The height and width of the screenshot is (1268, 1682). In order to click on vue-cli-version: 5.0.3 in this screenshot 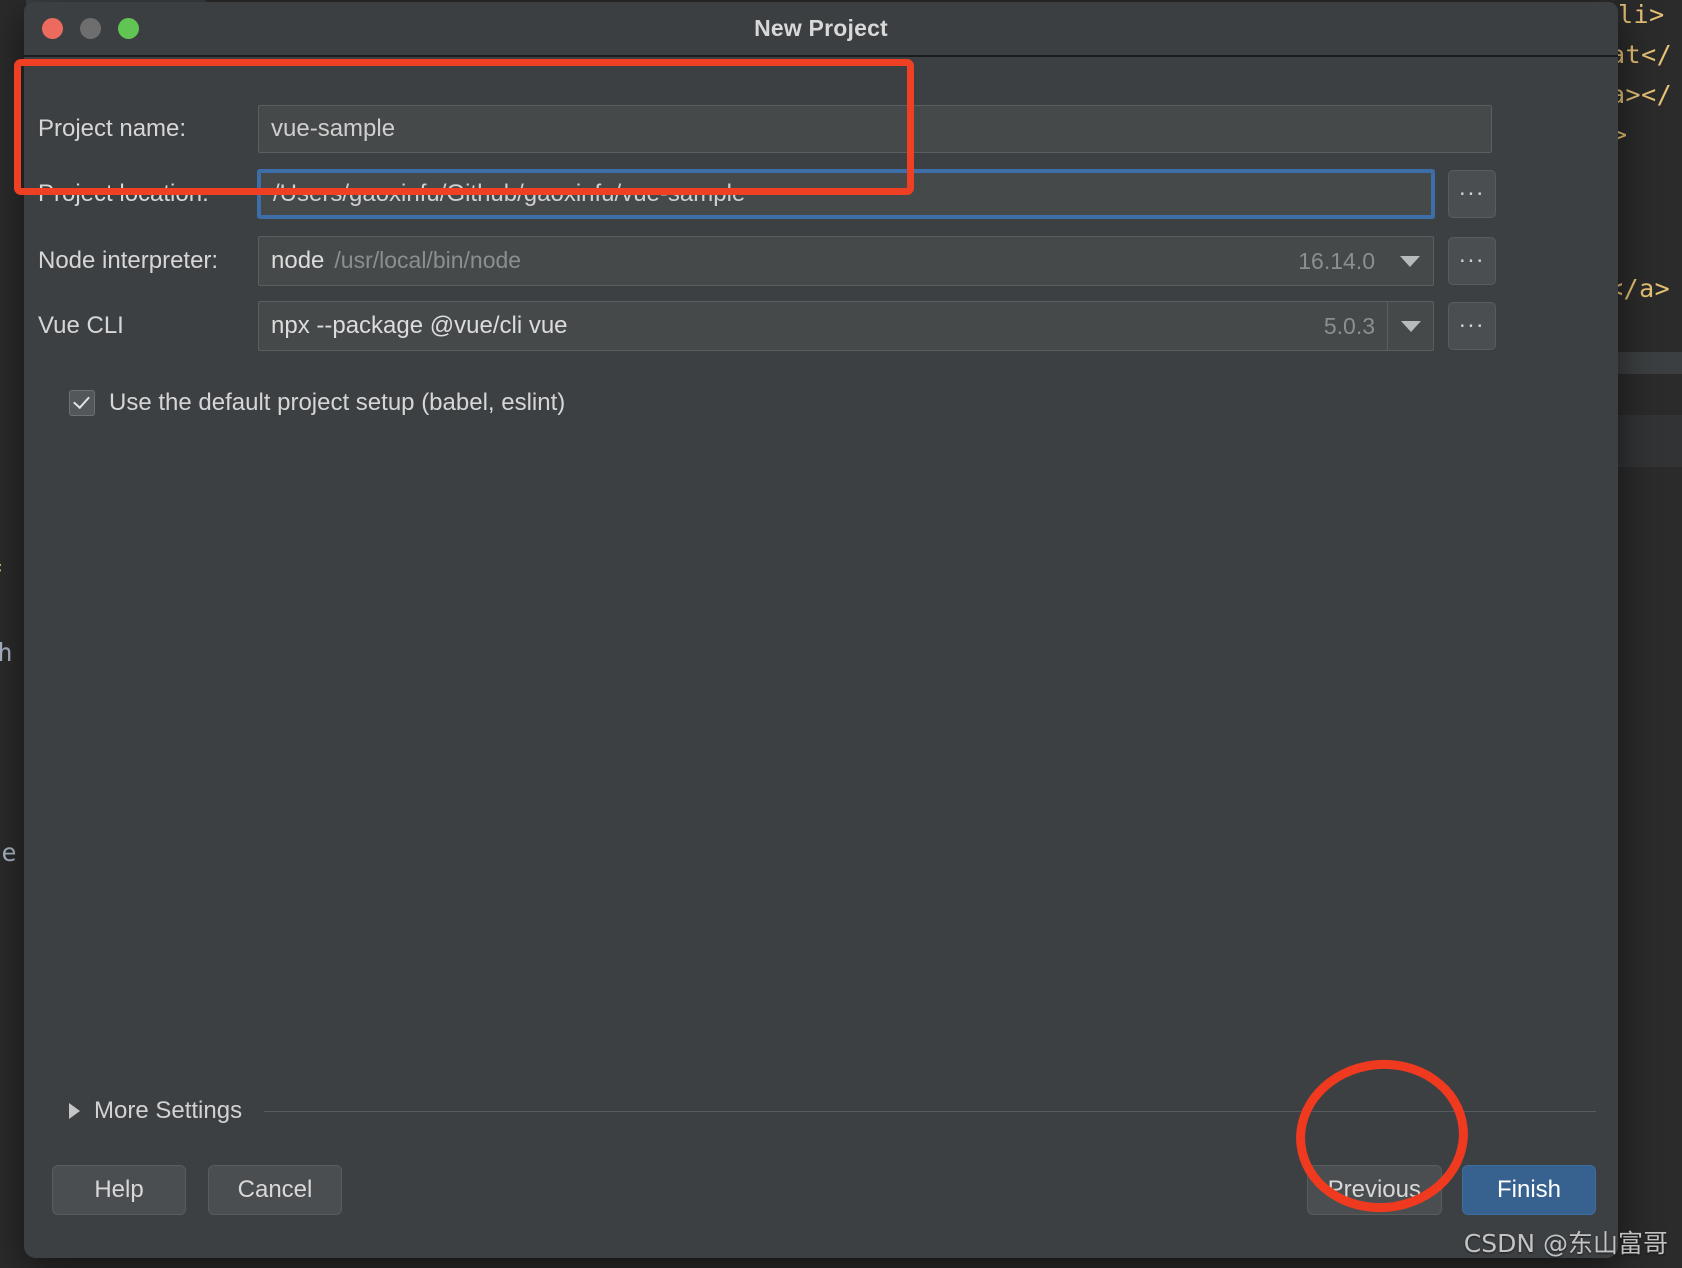, I will do `click(1349, 325)`.